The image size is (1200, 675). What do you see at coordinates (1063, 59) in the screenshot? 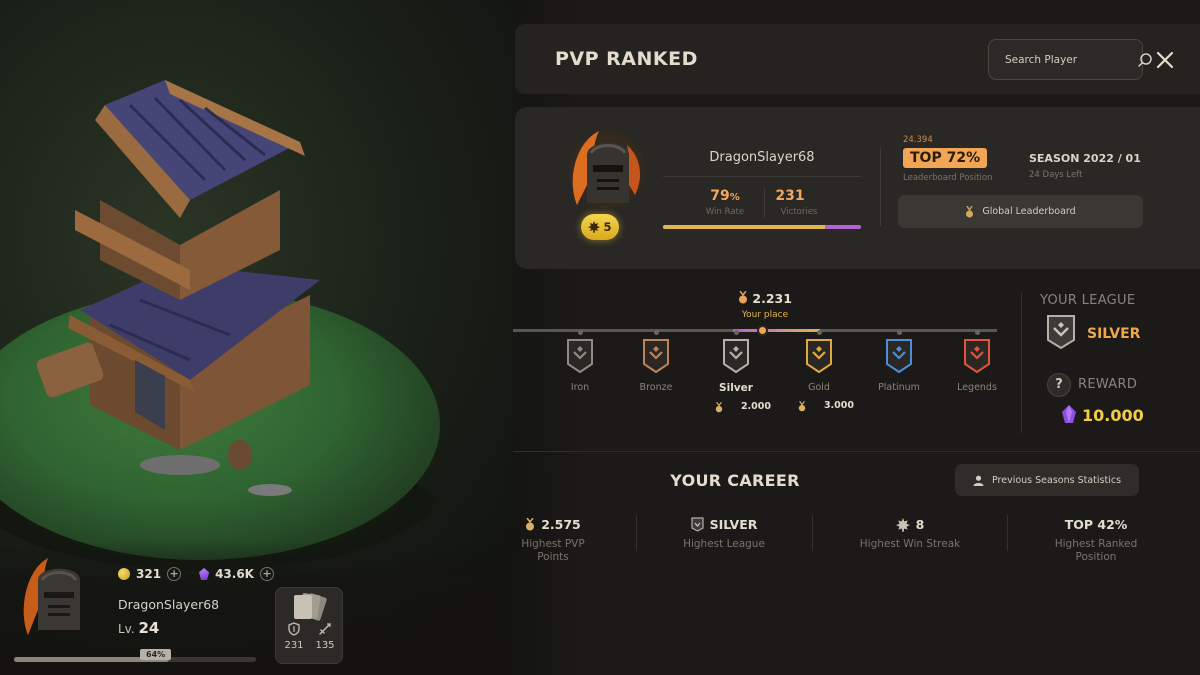
I see `search-input` at bounding box center [1063, 59].